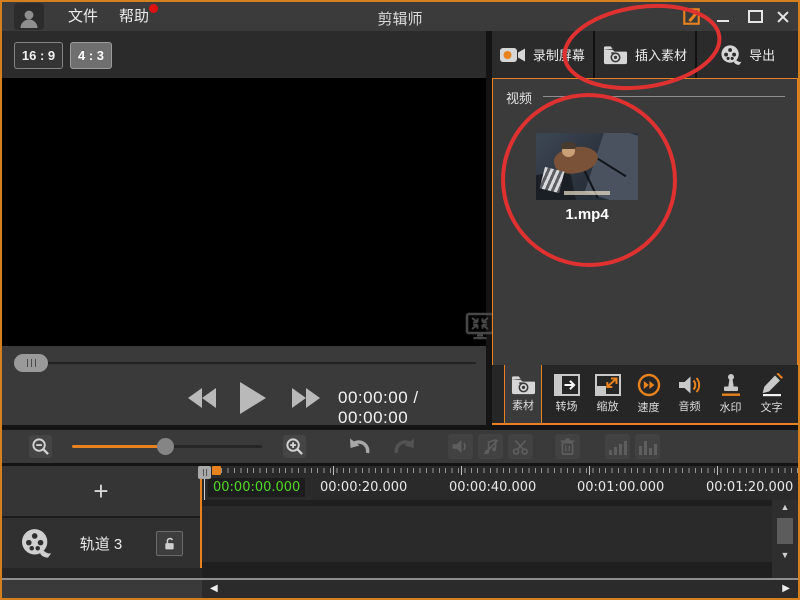 This screenshot has width=800, height=600. I want to click on zoom-in-button, so click(294, 446).